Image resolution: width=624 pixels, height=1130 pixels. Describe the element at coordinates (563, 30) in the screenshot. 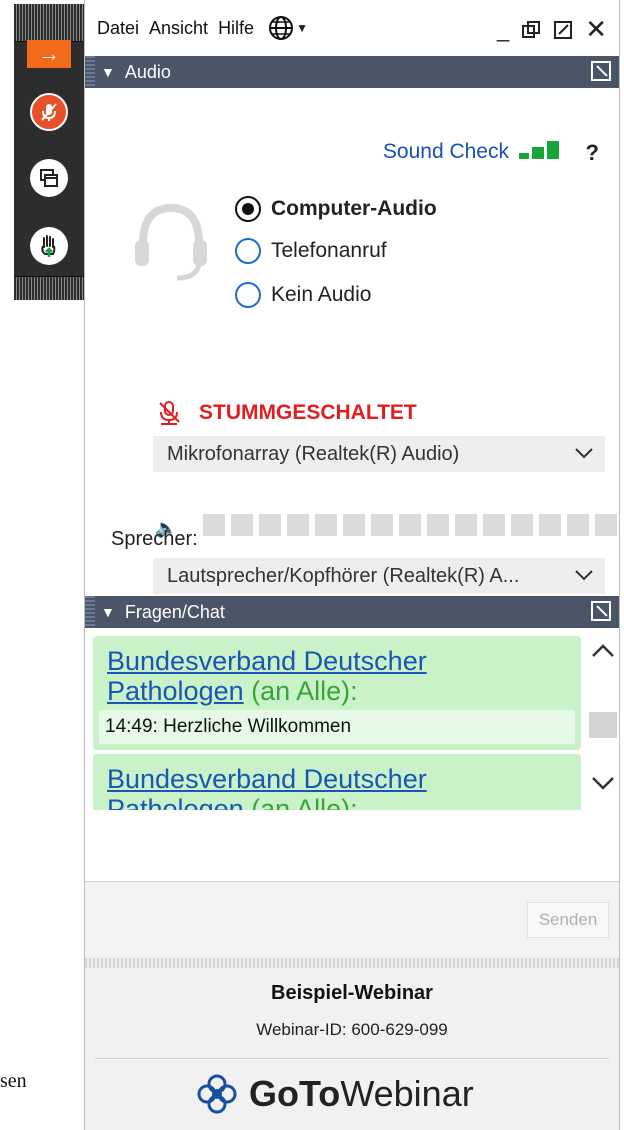

I see `popout-icon` at that location.